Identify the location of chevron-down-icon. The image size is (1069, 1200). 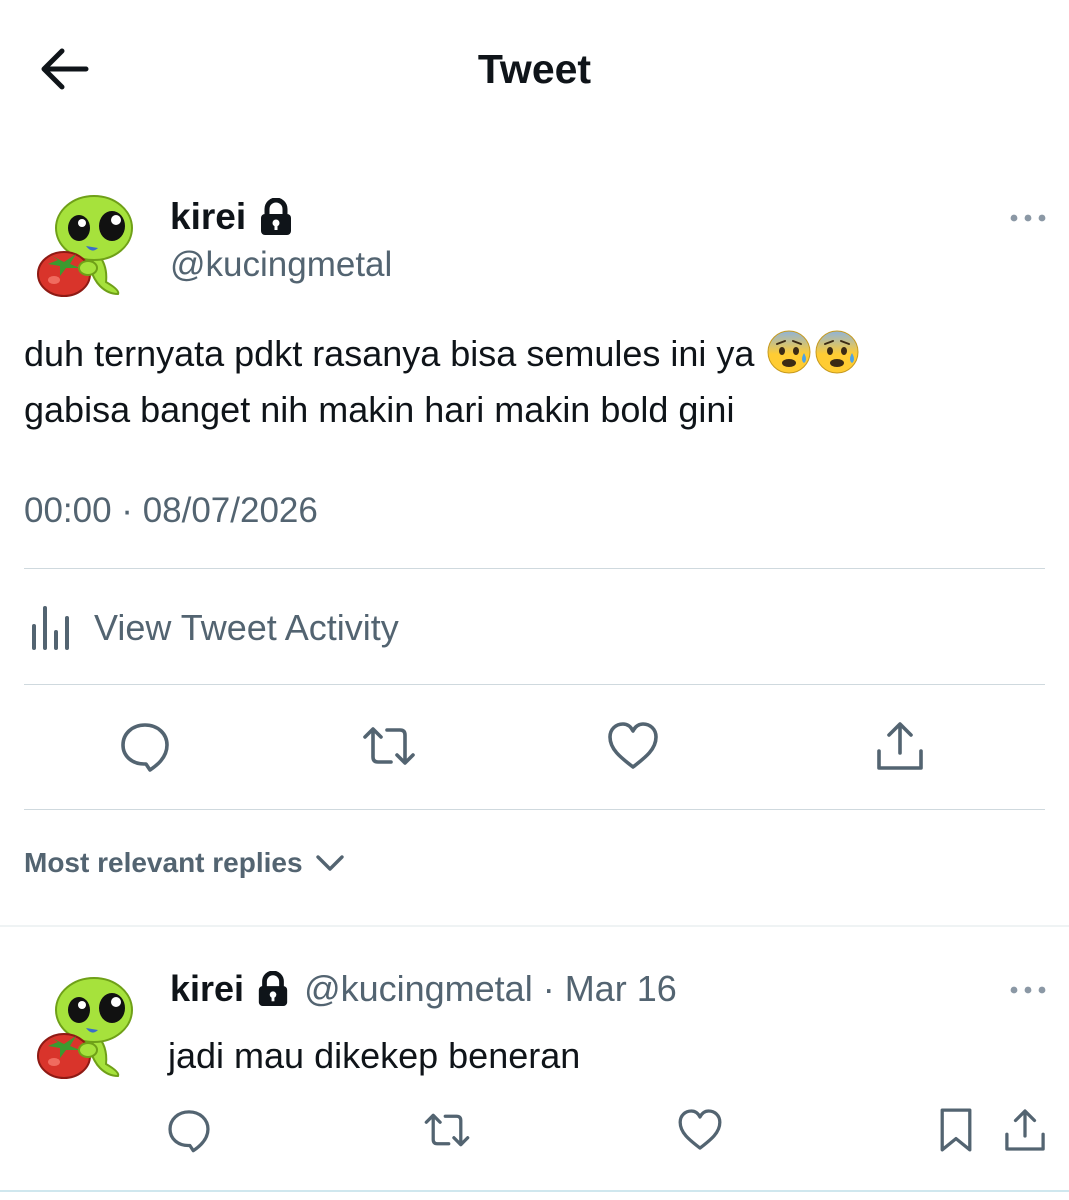
(329, 863).